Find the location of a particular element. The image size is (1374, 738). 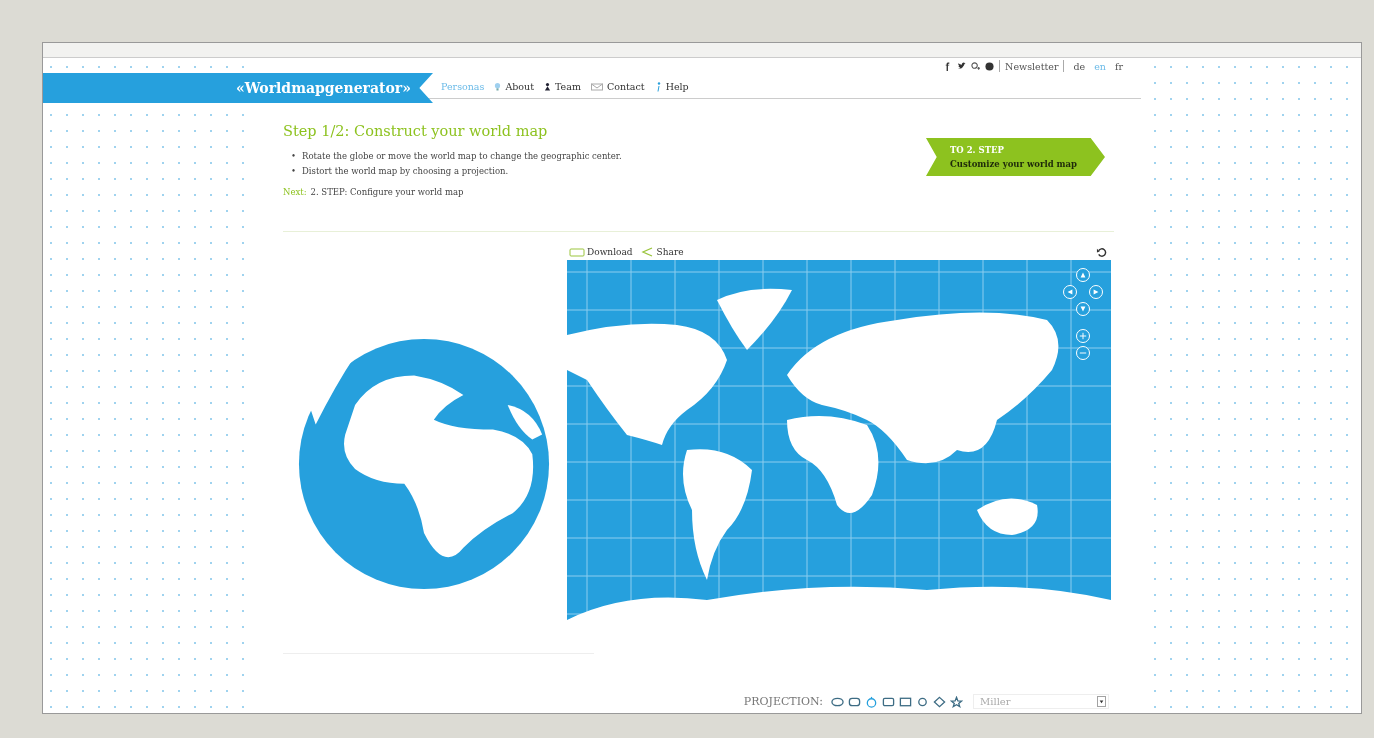

step-title: Step 1/2: Construct your world map is located at coordinates (416, 131).